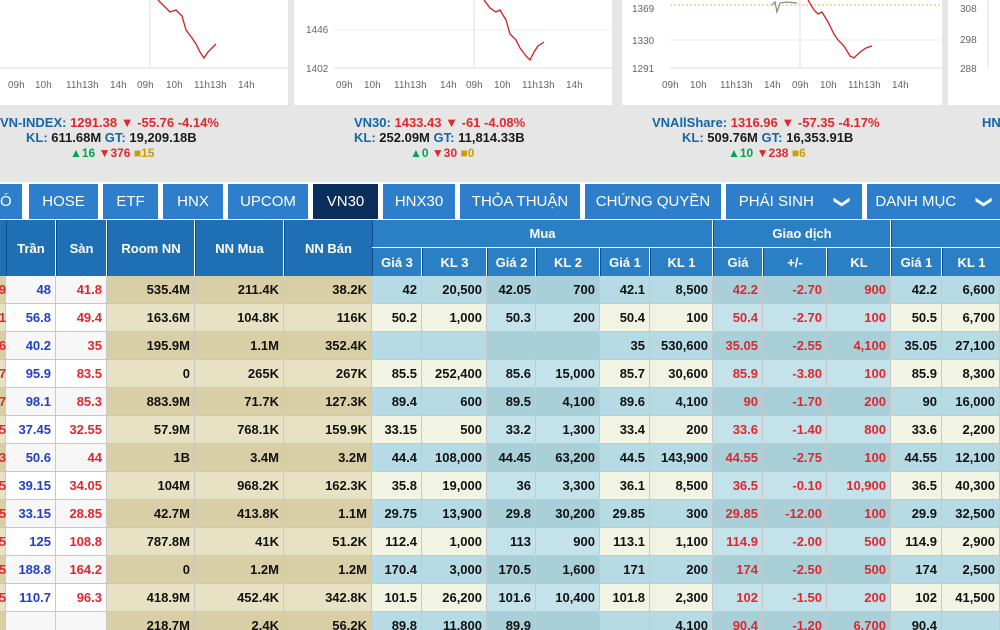 The height and width of the screenshot is (630, 1000). Describe the element at coordinates (568, 542) in the screenshot. I see `cell-k2: 900` at that location.